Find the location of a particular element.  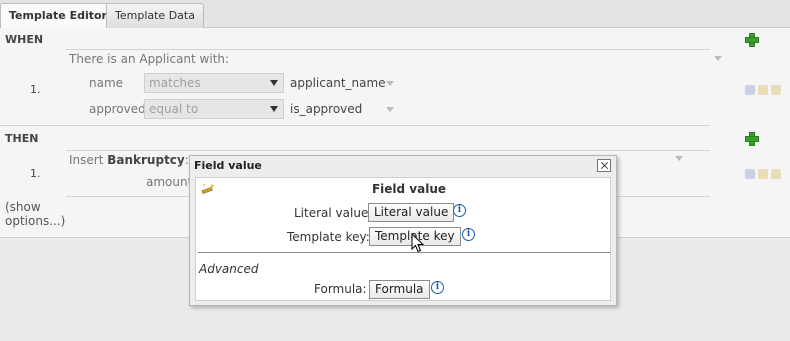

operator-value: matches is located at coordinates (175, 83).